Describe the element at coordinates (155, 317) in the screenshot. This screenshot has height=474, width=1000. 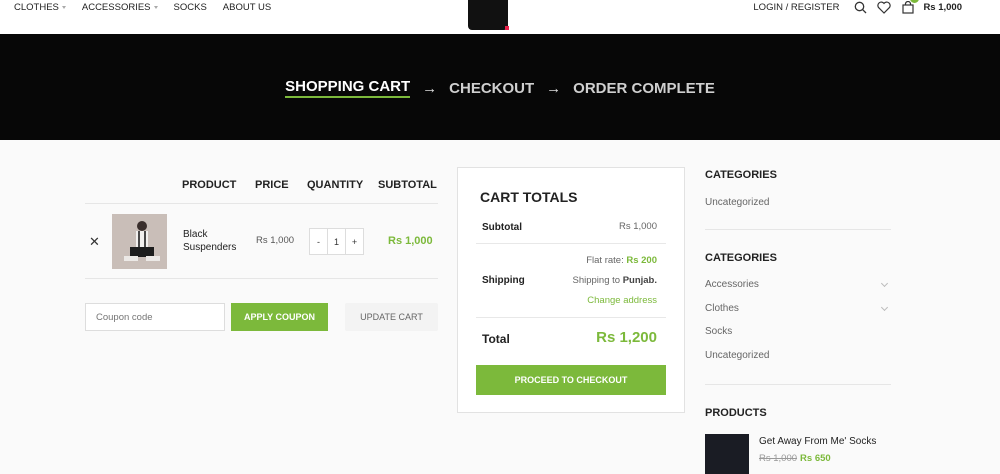
I see `coupon-code-input` at that location.